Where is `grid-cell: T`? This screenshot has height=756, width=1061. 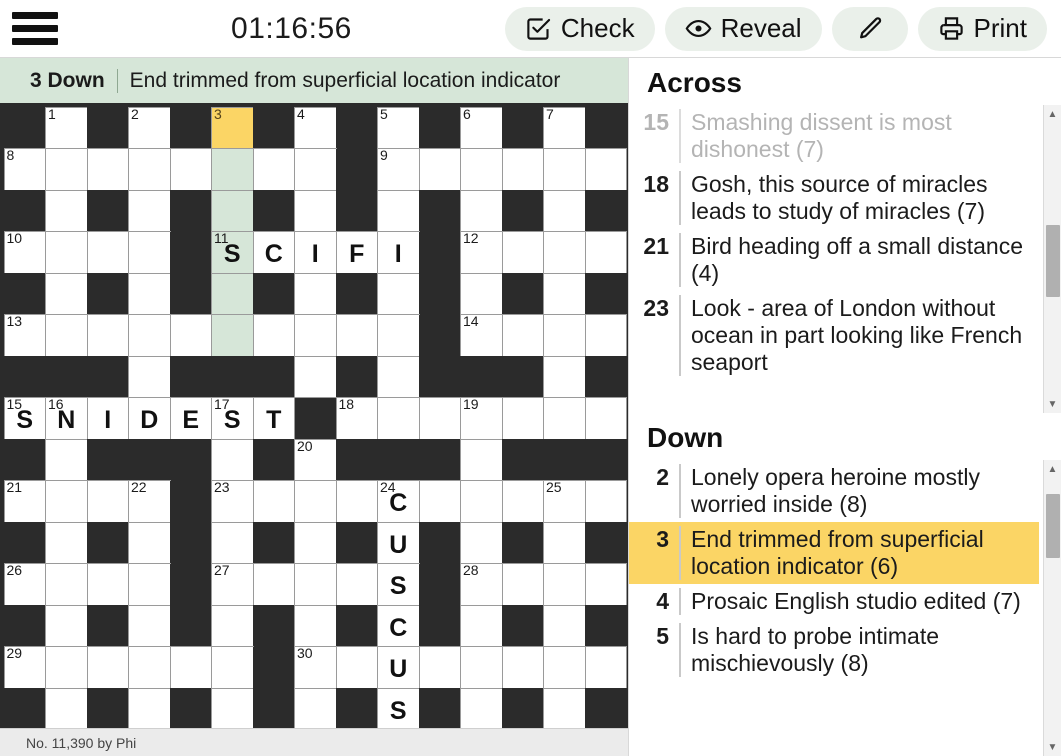 grid-cell: T is located at coordinates (273, 418).